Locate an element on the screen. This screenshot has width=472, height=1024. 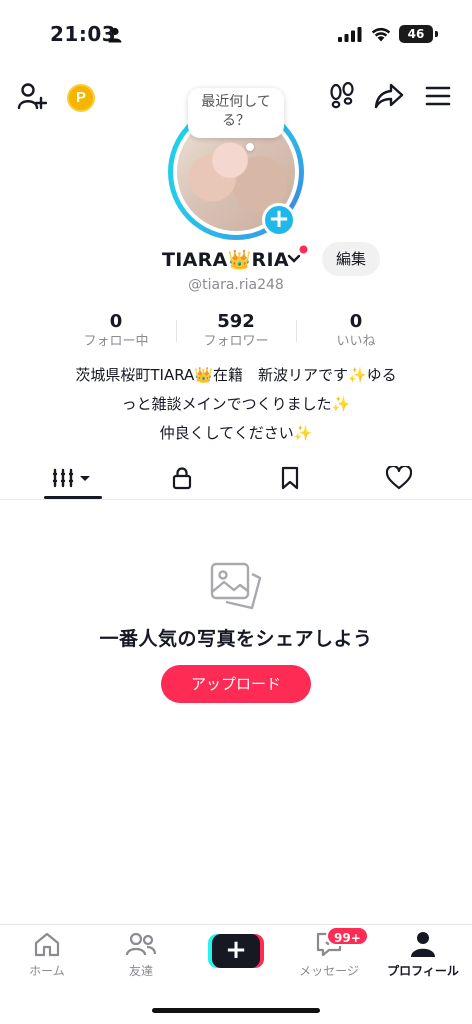
display-name: TIARA👑RIA is located at coordinates (225, 259).